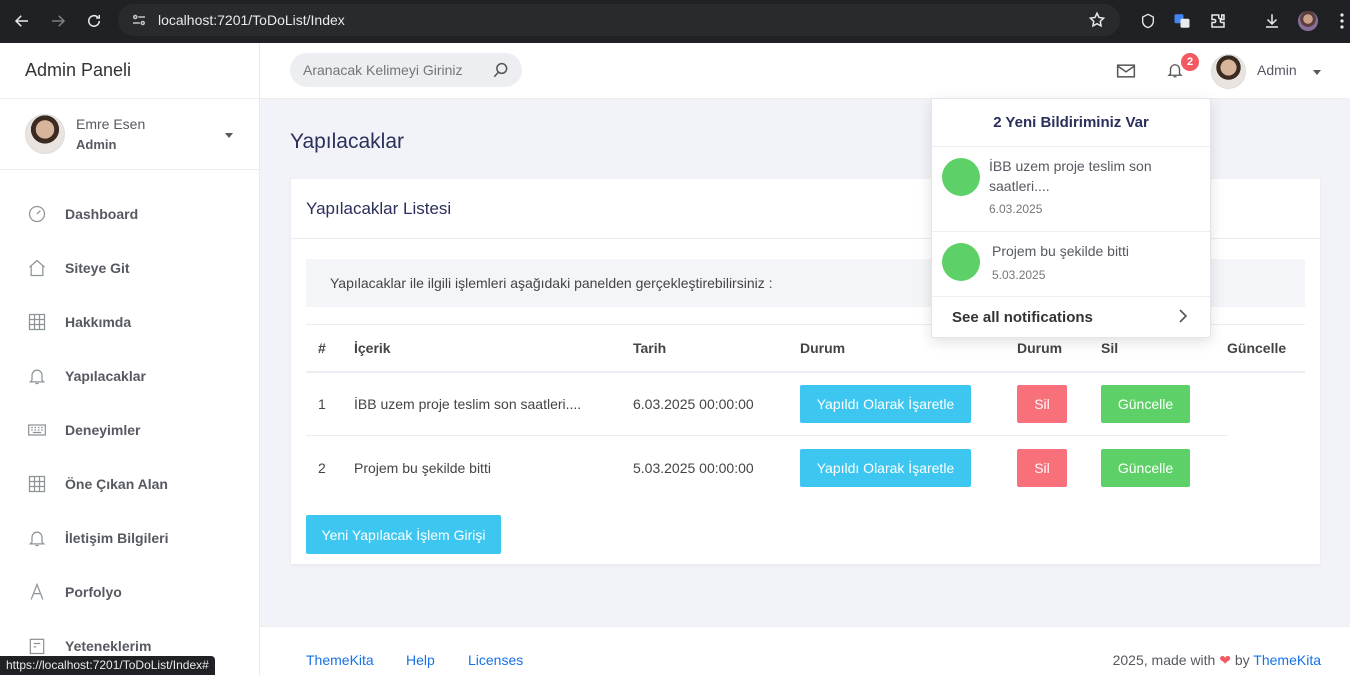 Image resolution: width=1350 pixels, height=675 pixels. Describe the element at coordinates (1016, 209) in the screenshot. I see `notification-date: 6.03.2025` at that location.